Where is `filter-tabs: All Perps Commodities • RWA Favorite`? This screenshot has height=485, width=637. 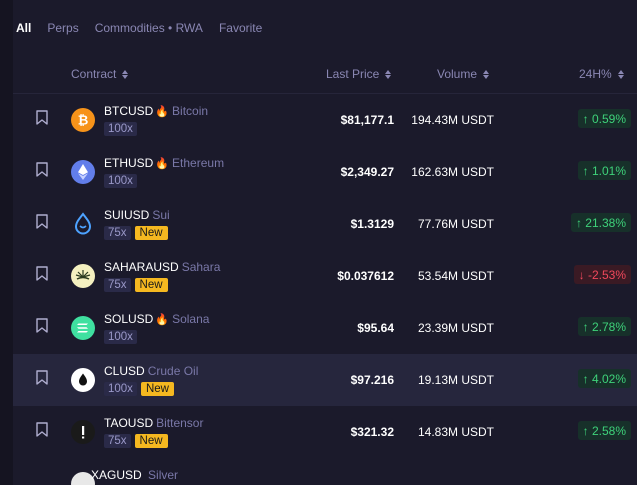
filter-tabs: All Perps Commodities • RWA Favorite is located at coordinates (139, 29).